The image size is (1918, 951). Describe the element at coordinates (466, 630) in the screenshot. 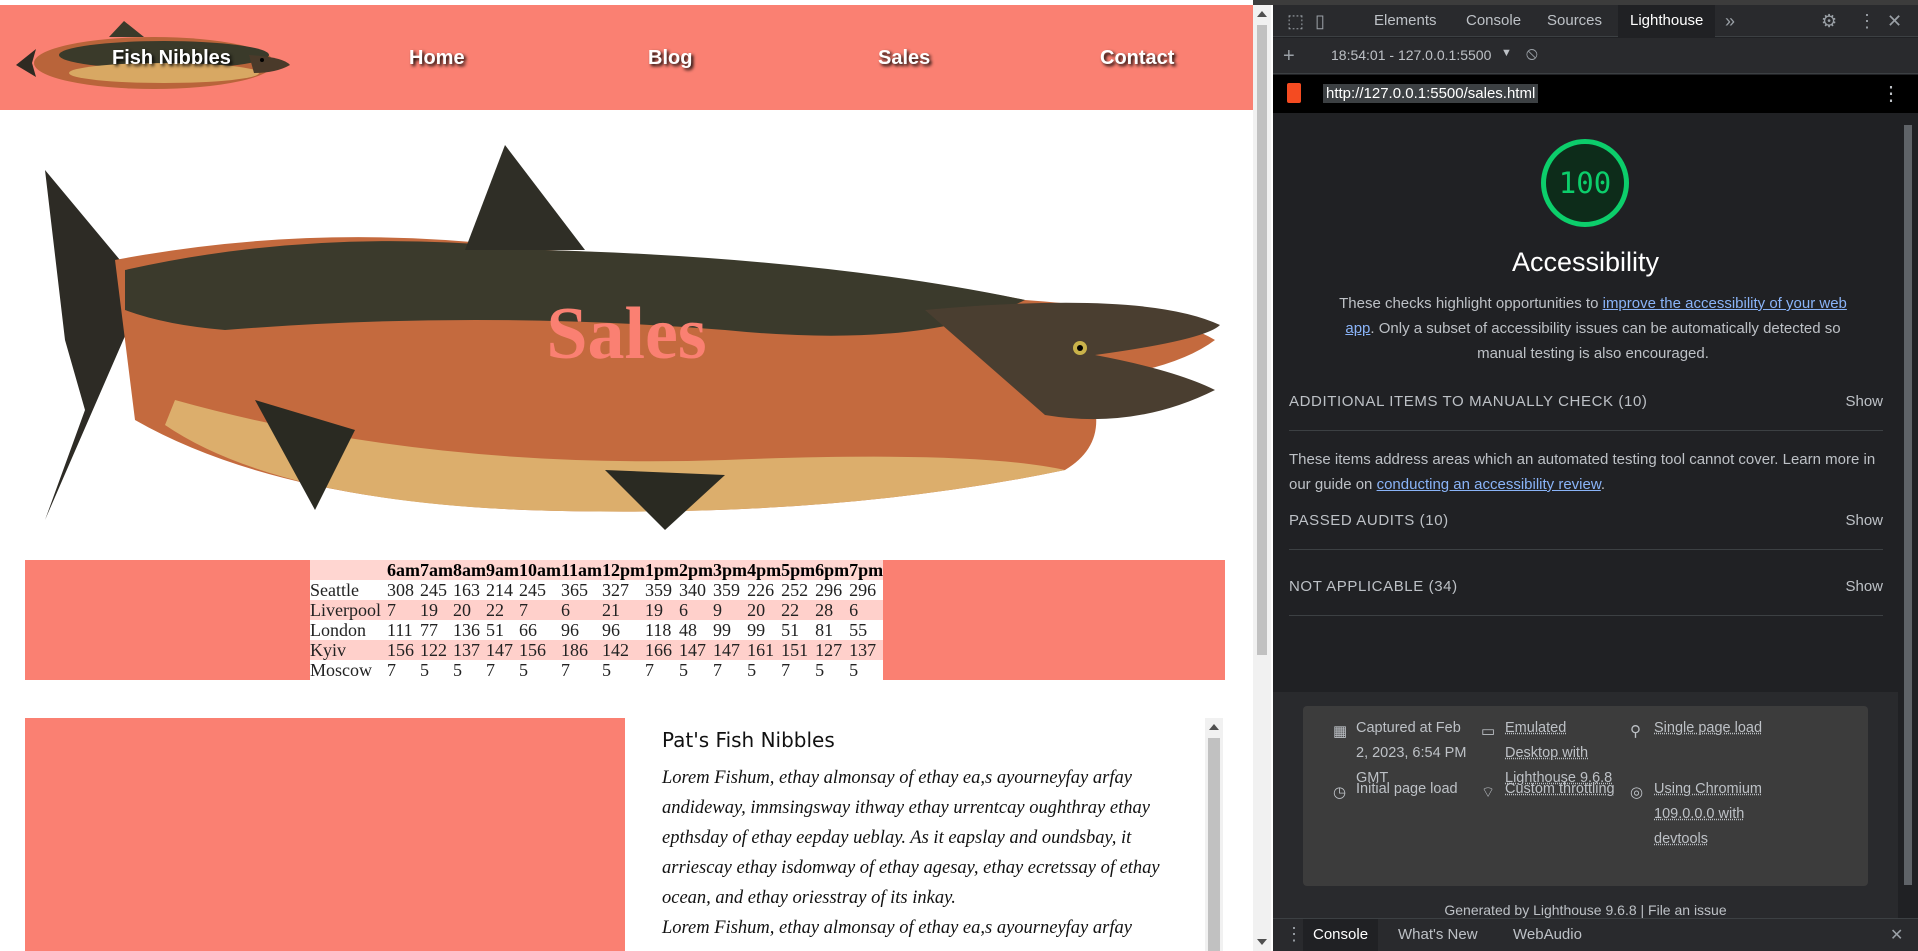

I see `table-cell: 136` at that location.